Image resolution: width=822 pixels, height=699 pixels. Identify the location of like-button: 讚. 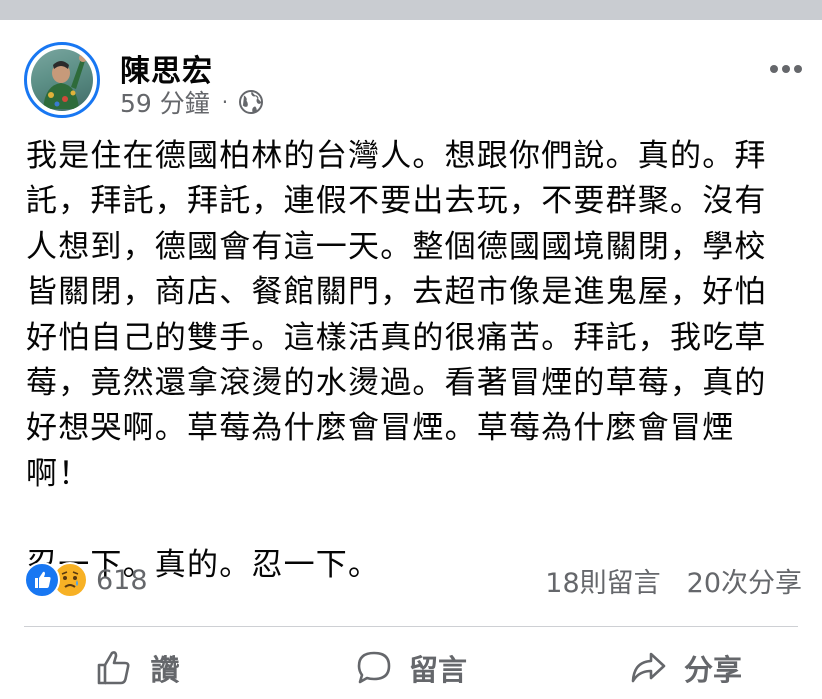
(137, 668).